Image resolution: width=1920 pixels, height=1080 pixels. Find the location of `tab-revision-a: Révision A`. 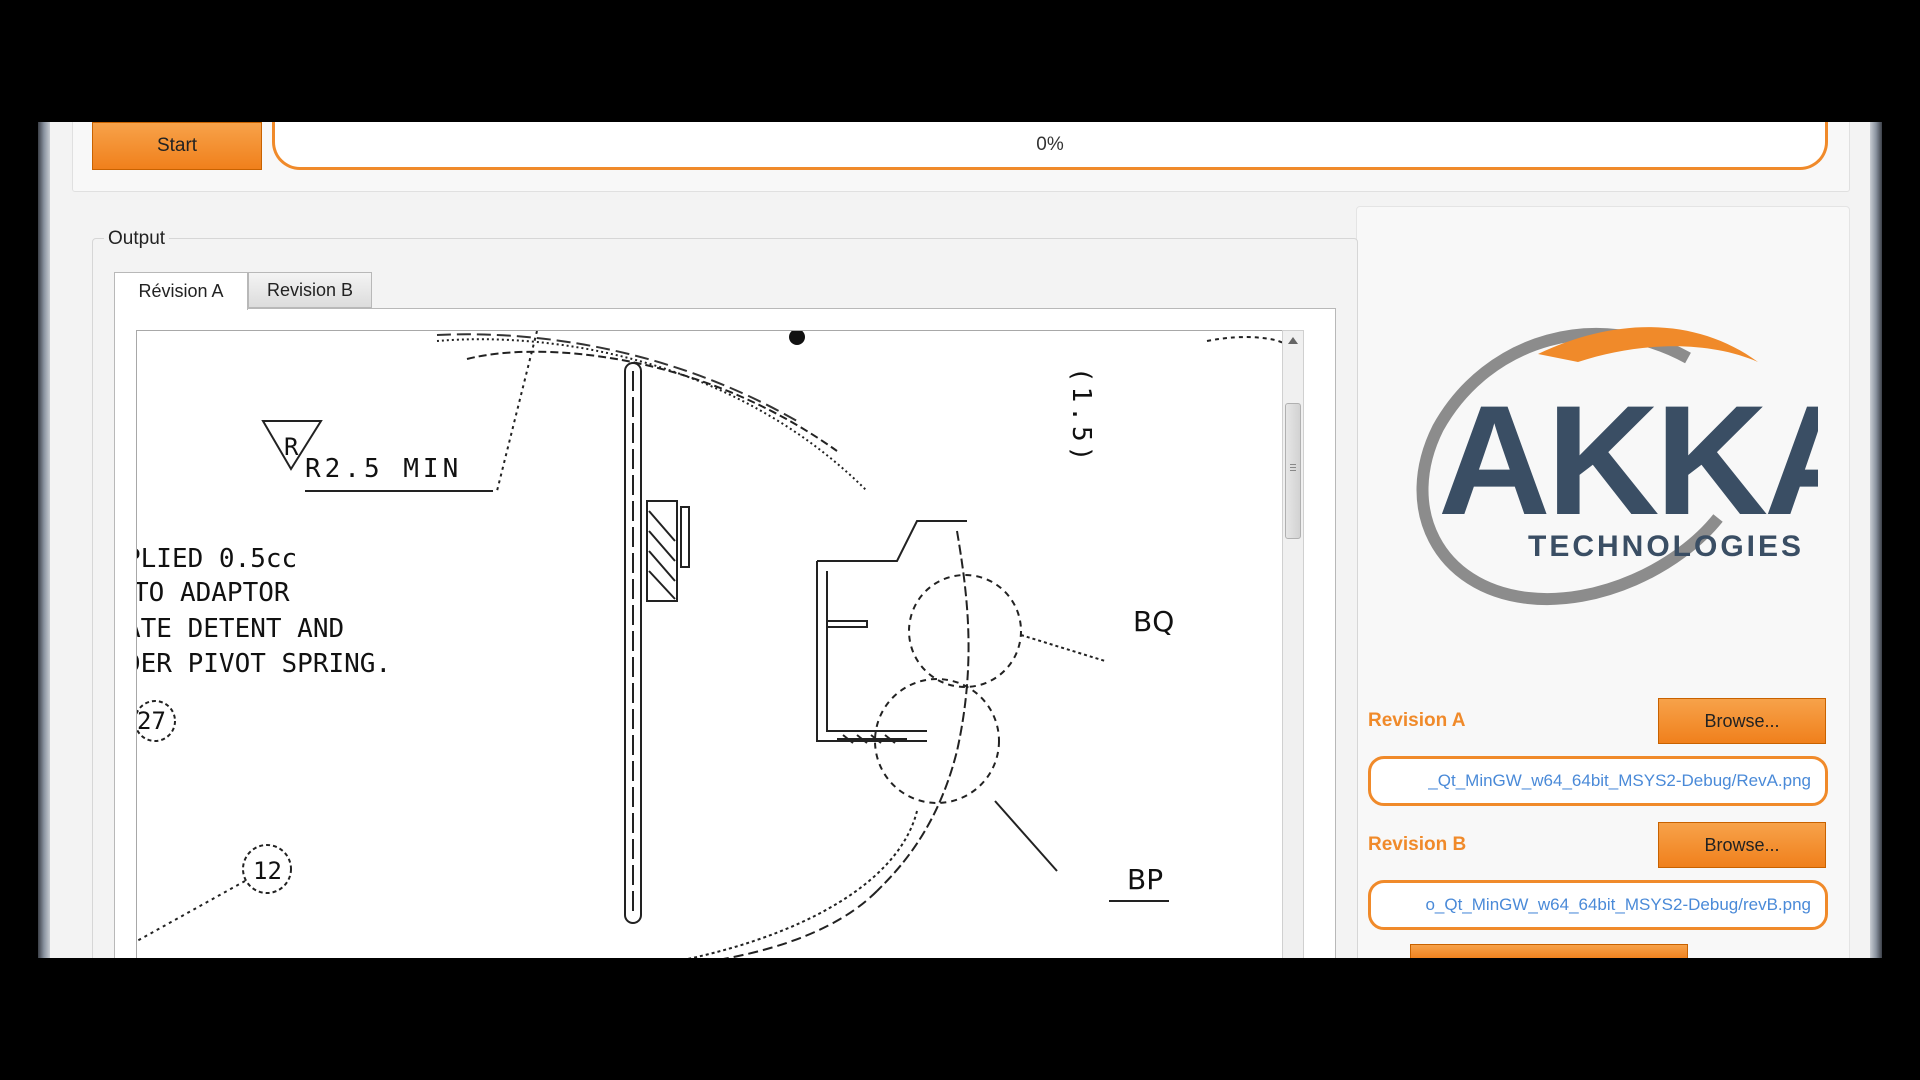

tab-revision-a: Révision A is located at coordinates (181, 291).